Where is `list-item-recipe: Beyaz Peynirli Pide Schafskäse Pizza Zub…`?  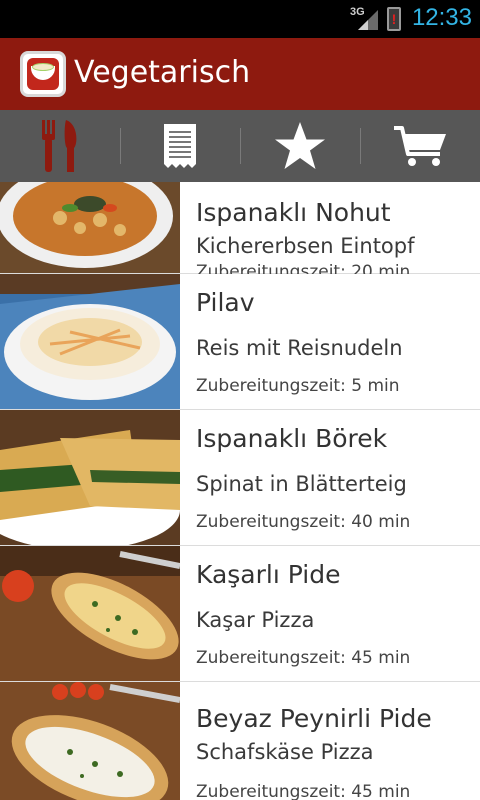 list-item-recipe: Beyaz Peynirli Pide Schafskäse Pizza Zub… is located at coordinates (240, 741).